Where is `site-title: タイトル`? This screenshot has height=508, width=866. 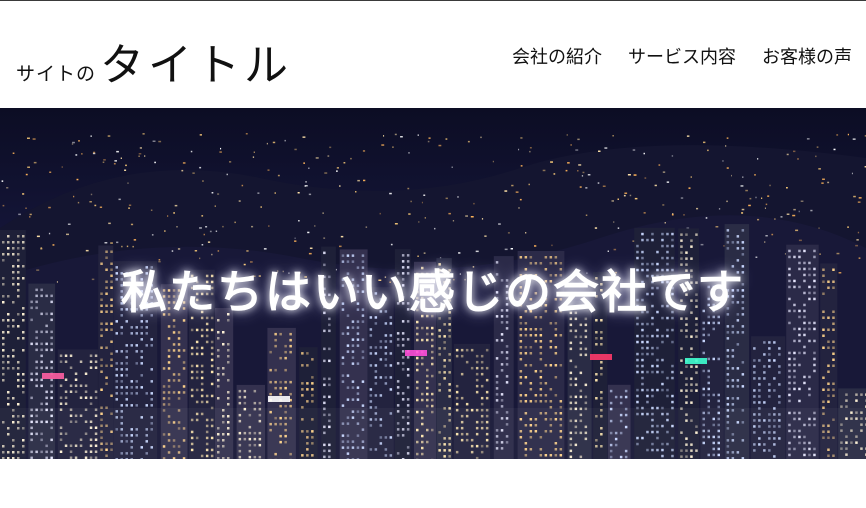
site-title: タイトル is located at coordinates (196, 65).